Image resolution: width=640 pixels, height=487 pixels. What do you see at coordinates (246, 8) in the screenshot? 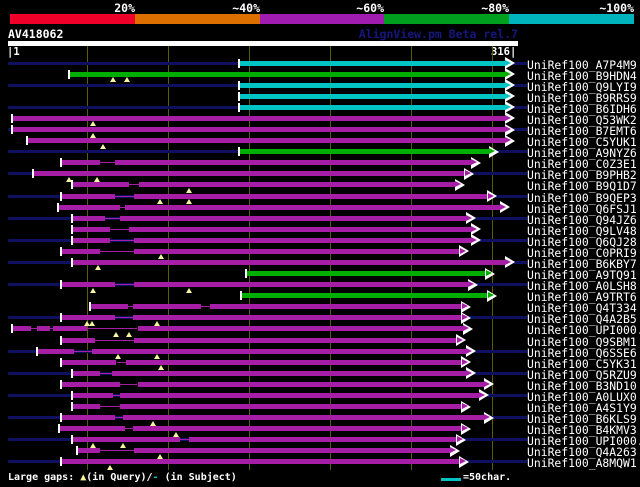
I see `legend-label-40: ~40%` at bounding box center [246, 8].